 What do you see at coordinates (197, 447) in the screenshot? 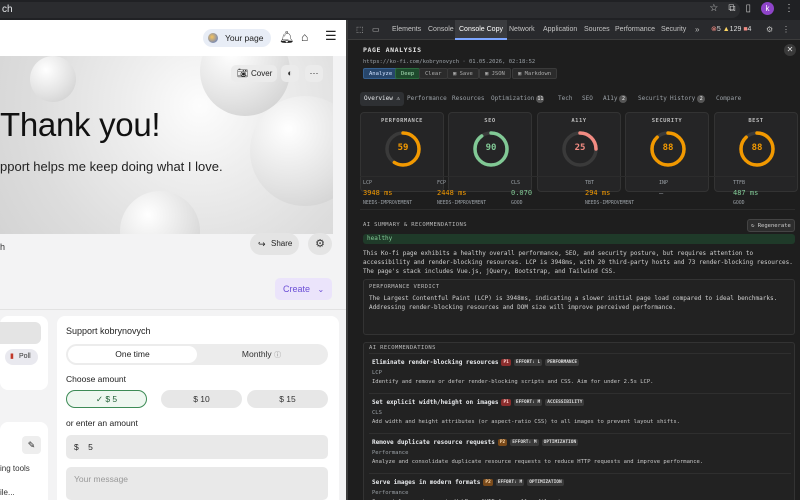
I see `amount-input: $ 5` at bounding box center [197, 447].